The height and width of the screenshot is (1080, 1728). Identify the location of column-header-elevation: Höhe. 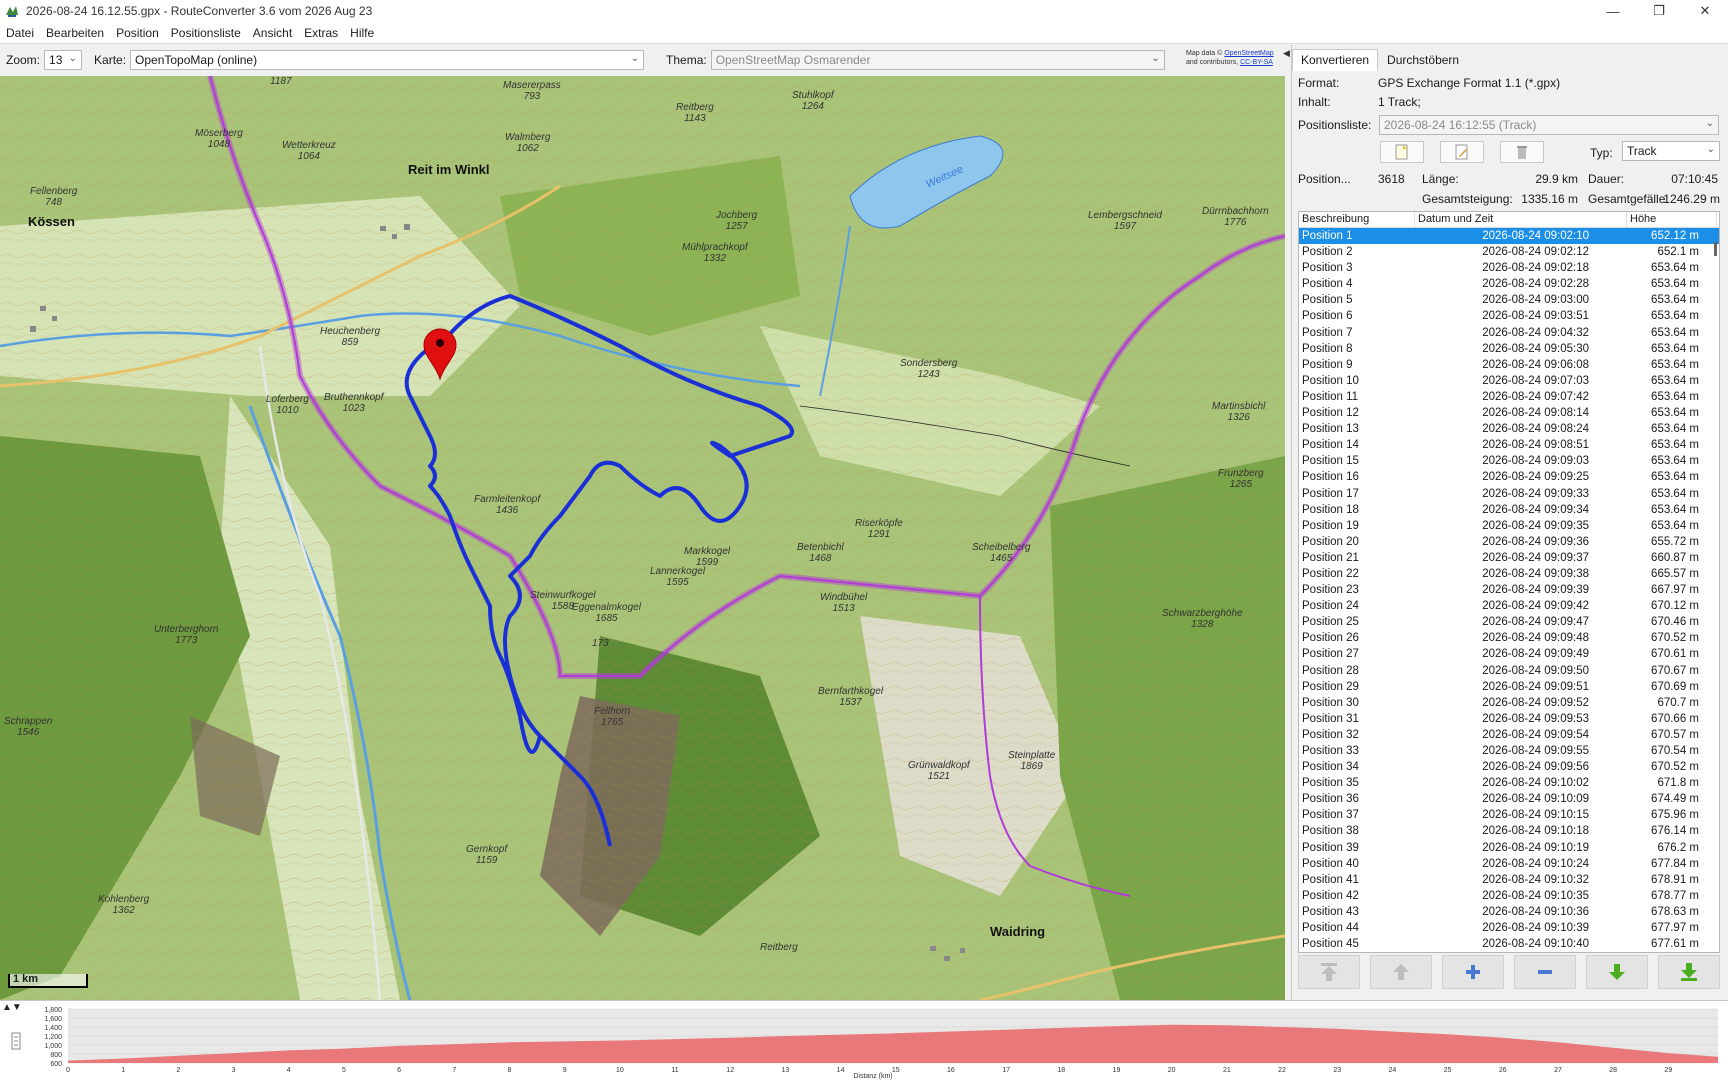
(1672, 219).